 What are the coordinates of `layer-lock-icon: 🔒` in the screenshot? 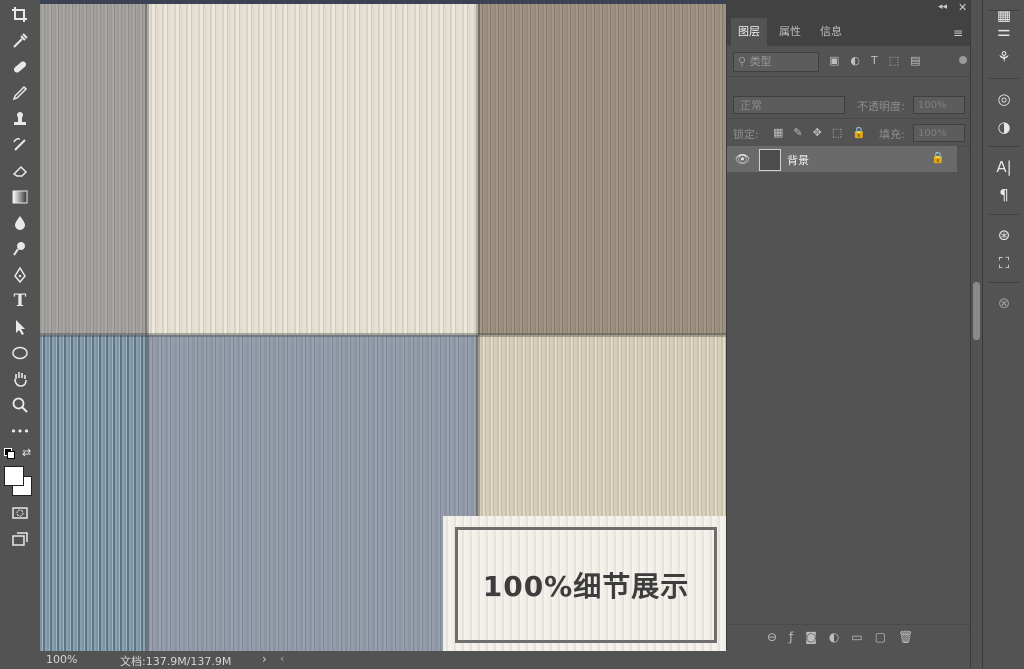 It's located at (938, 157).